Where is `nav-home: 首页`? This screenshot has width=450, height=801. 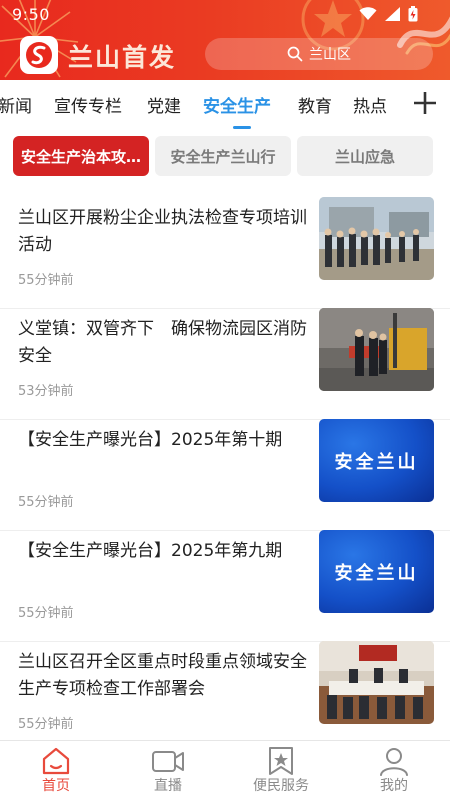
nav-home: 首页 is located at coordinates (56, 771).